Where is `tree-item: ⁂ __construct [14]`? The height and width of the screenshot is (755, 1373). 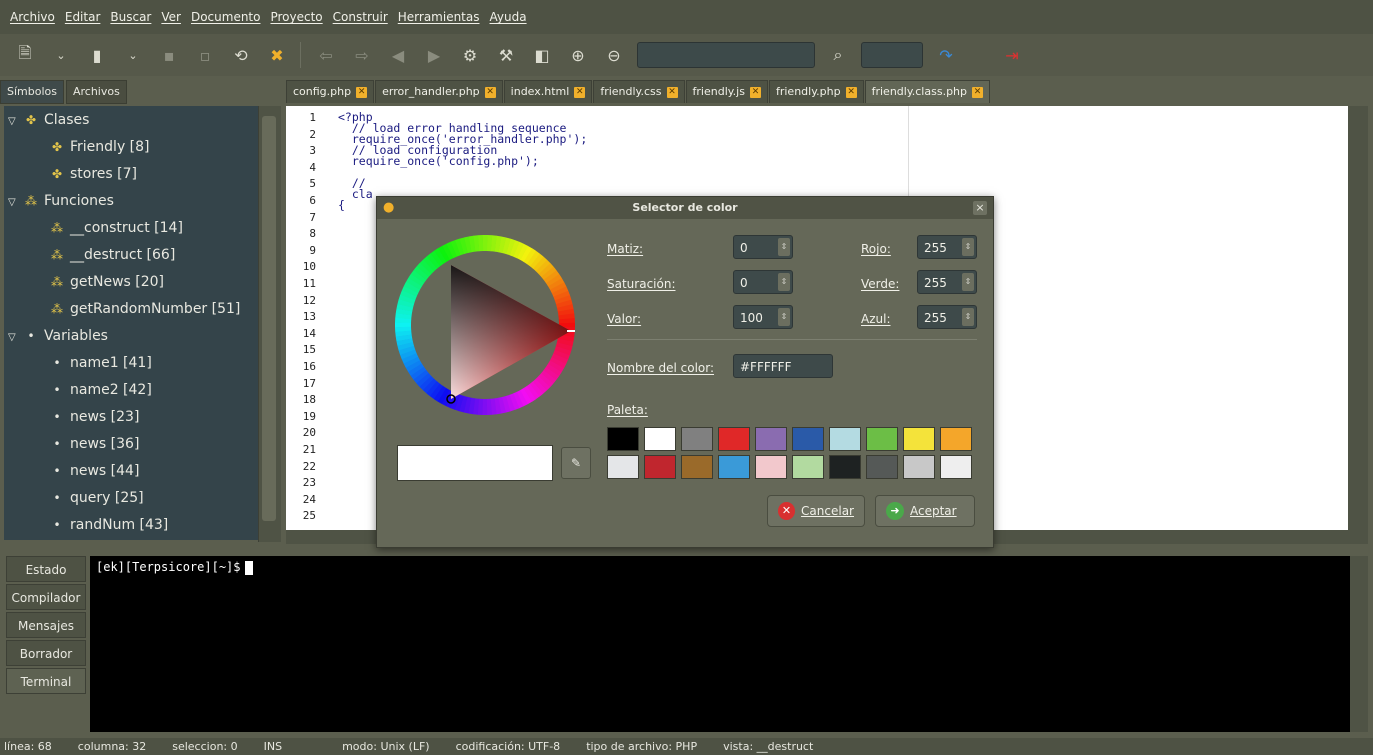 tree-item: ⁂ __construct [14] is located at coordinates (115, 228).